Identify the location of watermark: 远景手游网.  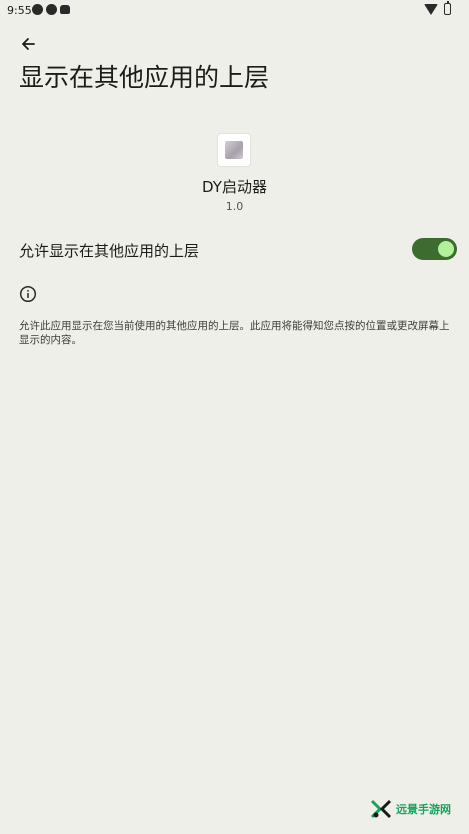
(410, 809).